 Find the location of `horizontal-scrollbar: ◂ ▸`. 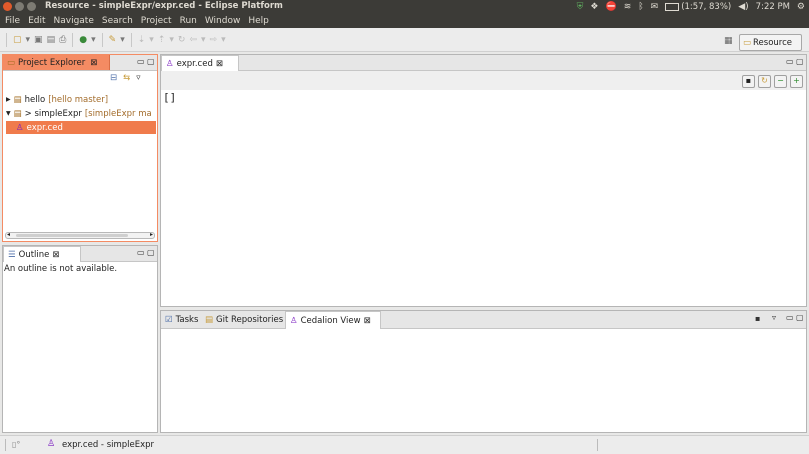

horizontal-scrollbar: ◂ ▸ is located at coordinates (80, 235).